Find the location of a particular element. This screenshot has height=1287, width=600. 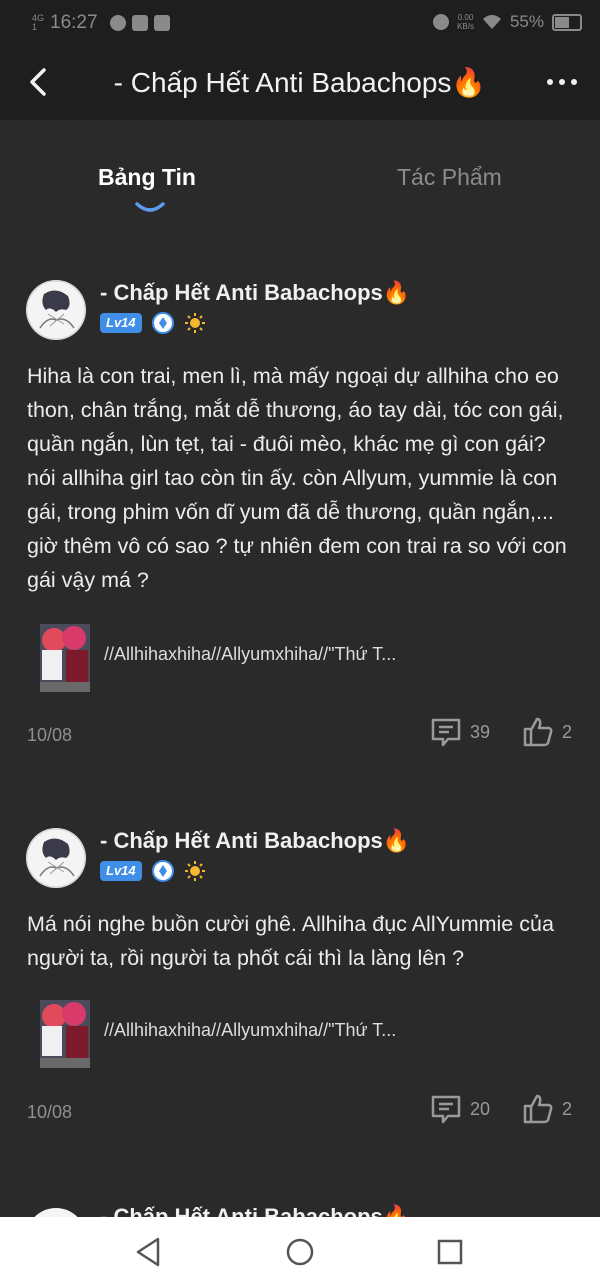

page-title: - Chấp Hết Anti Babachops🔥 is located at coordinates (300, 82).